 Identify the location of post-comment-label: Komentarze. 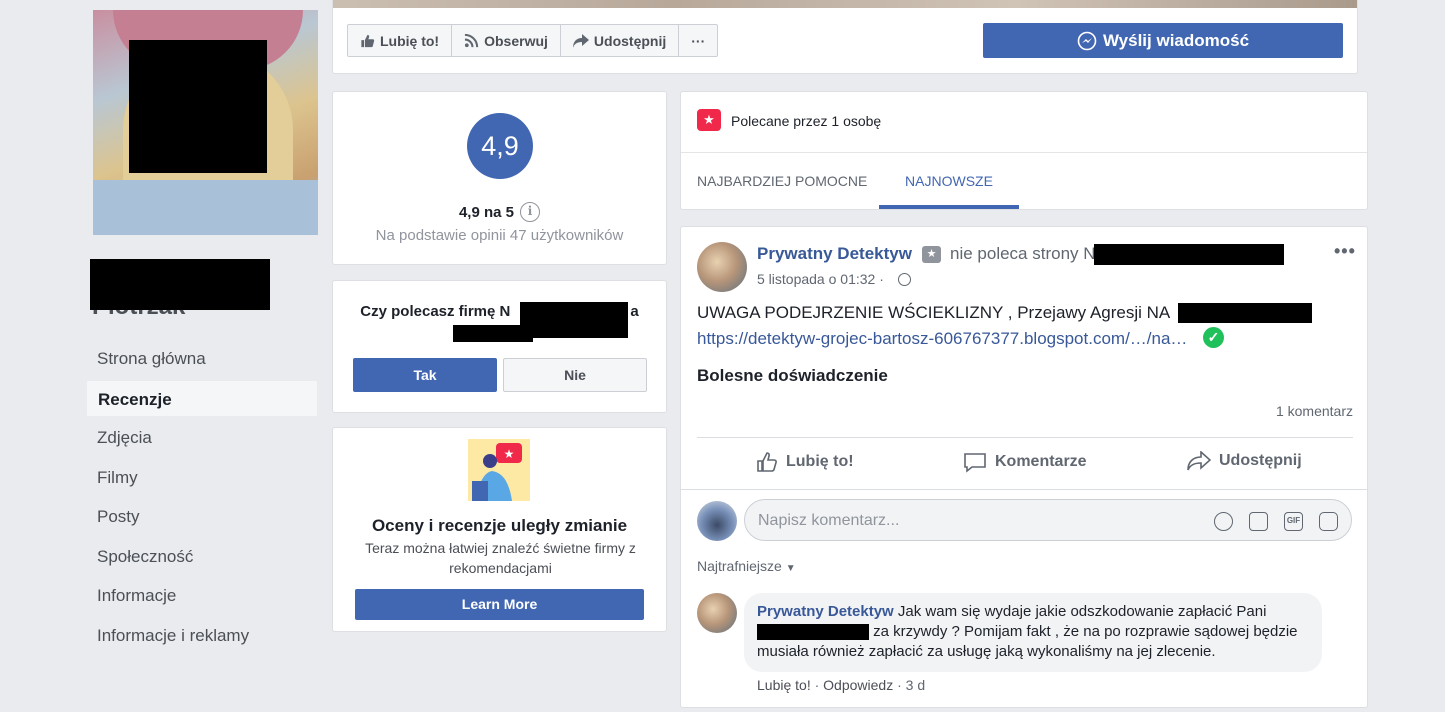
(1041, 461).